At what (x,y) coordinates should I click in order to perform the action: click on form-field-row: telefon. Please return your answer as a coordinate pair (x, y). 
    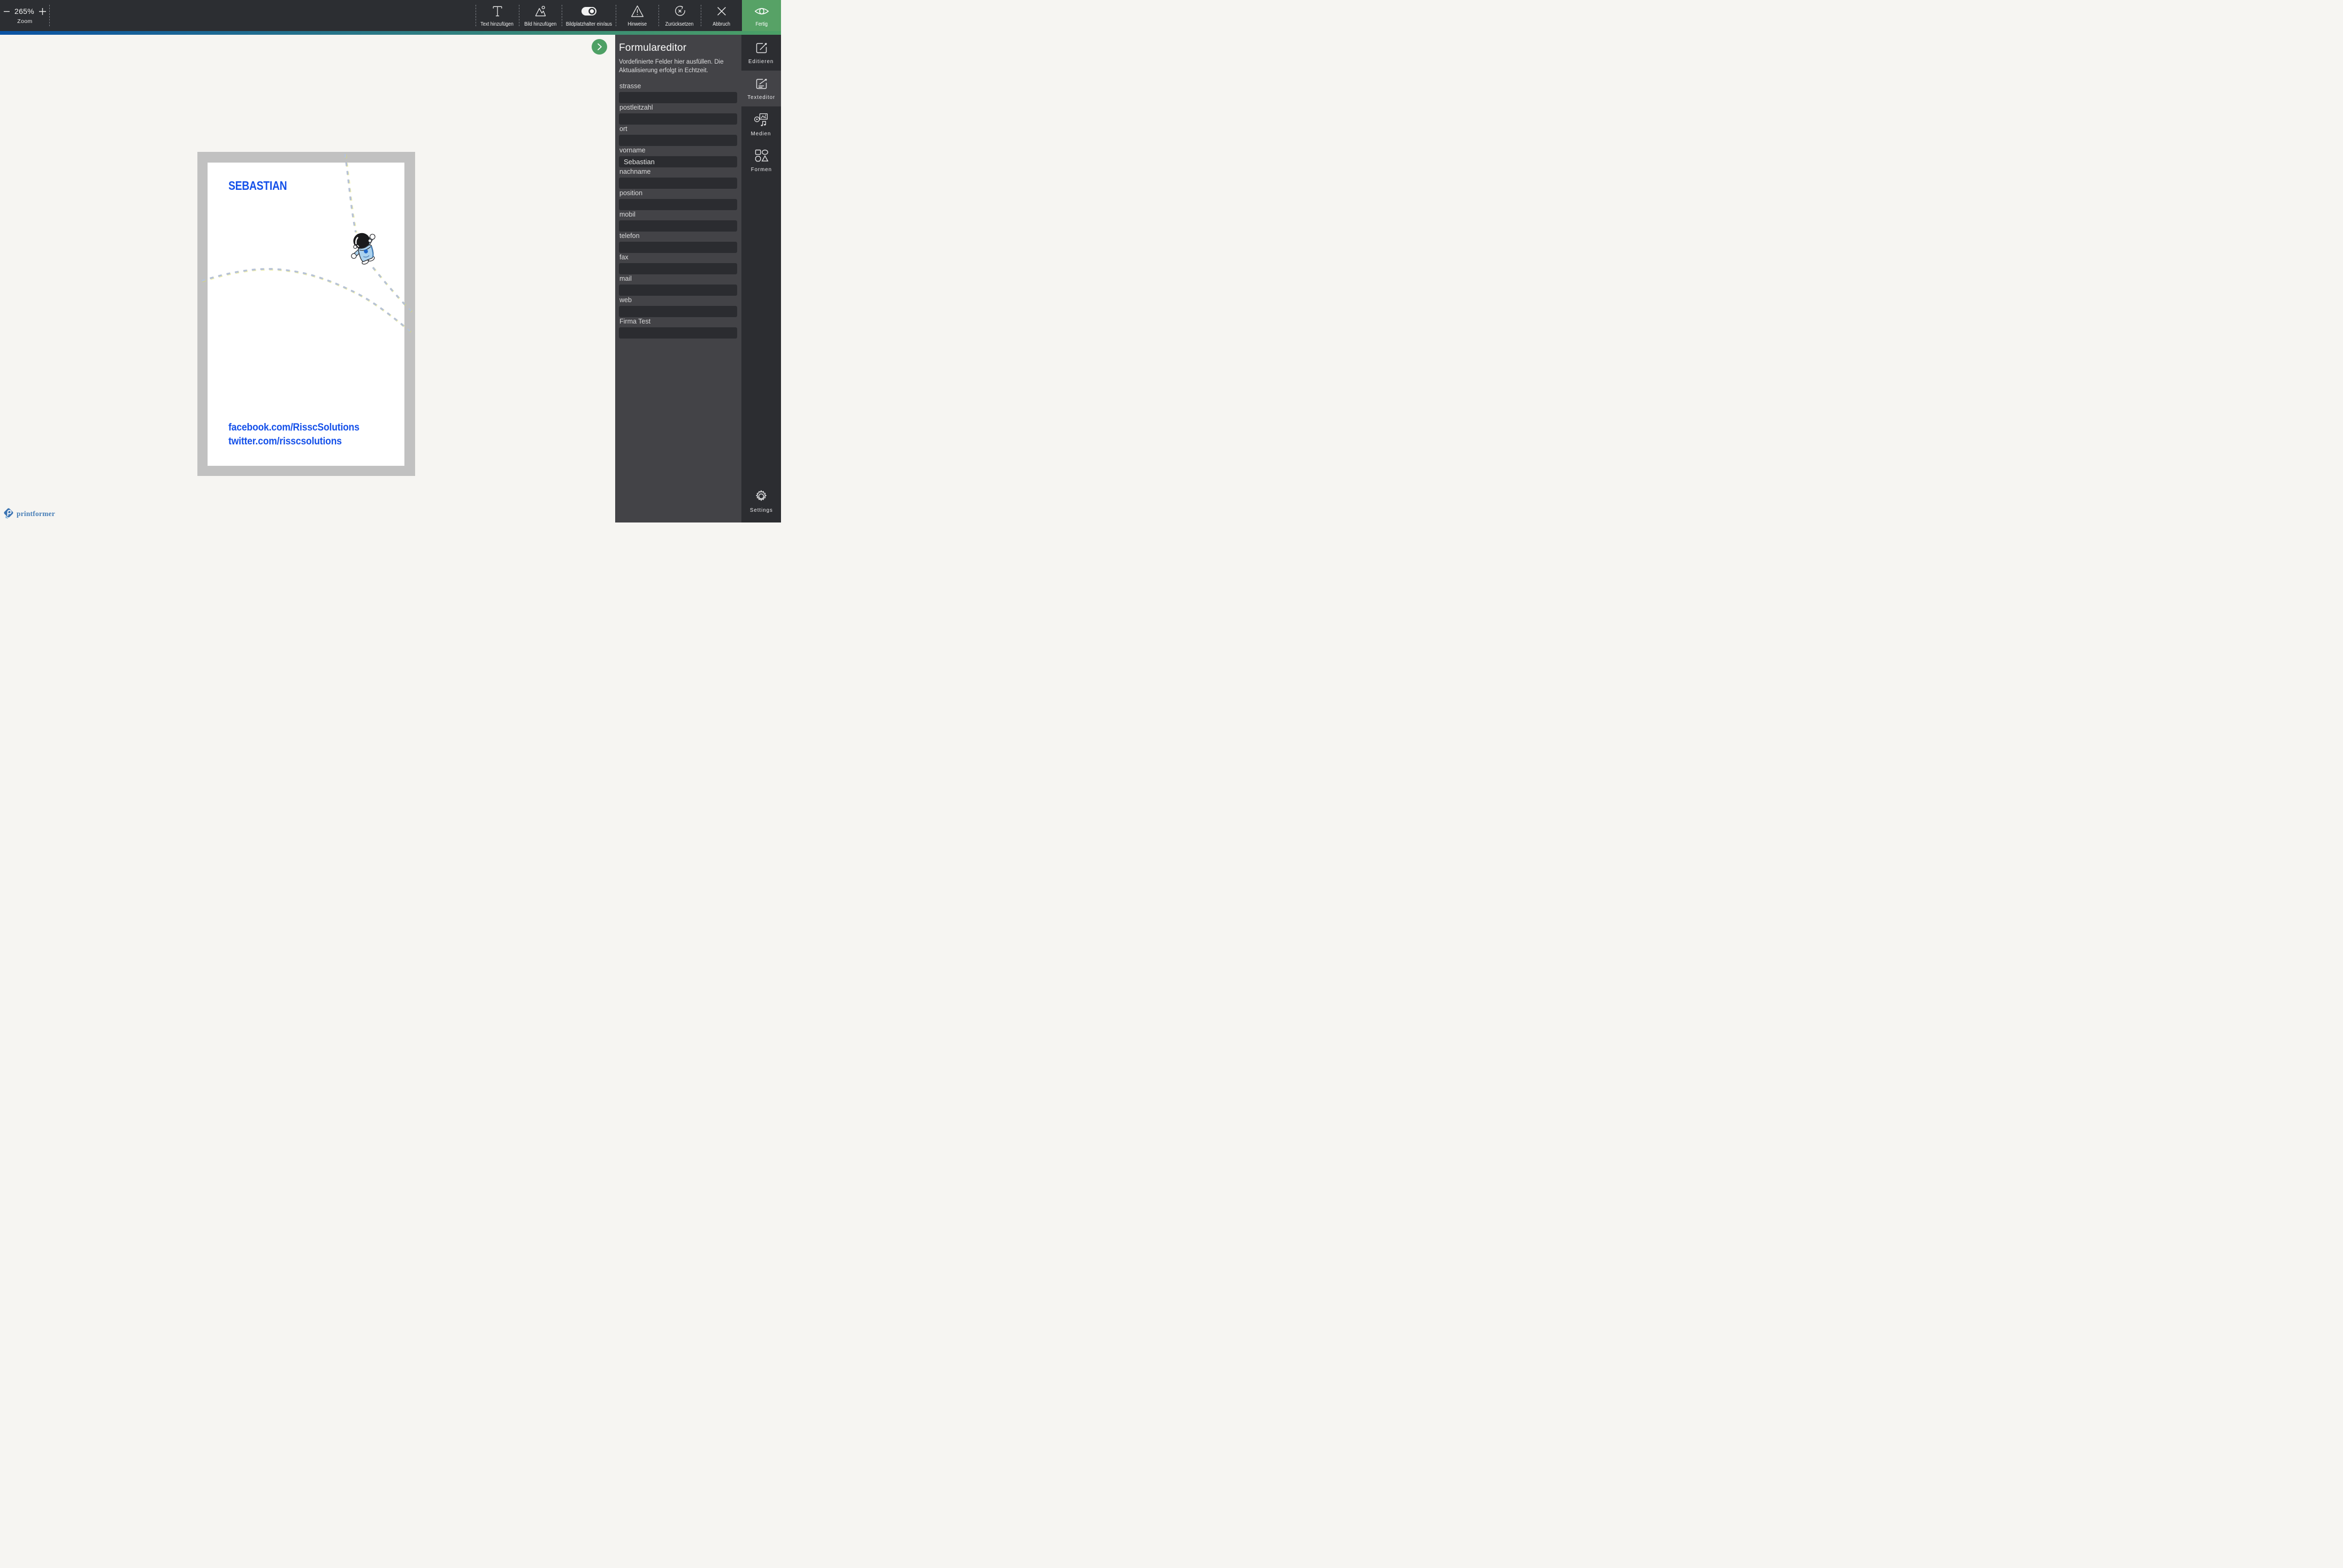
    Looking at the image, I should click on (678, 243).